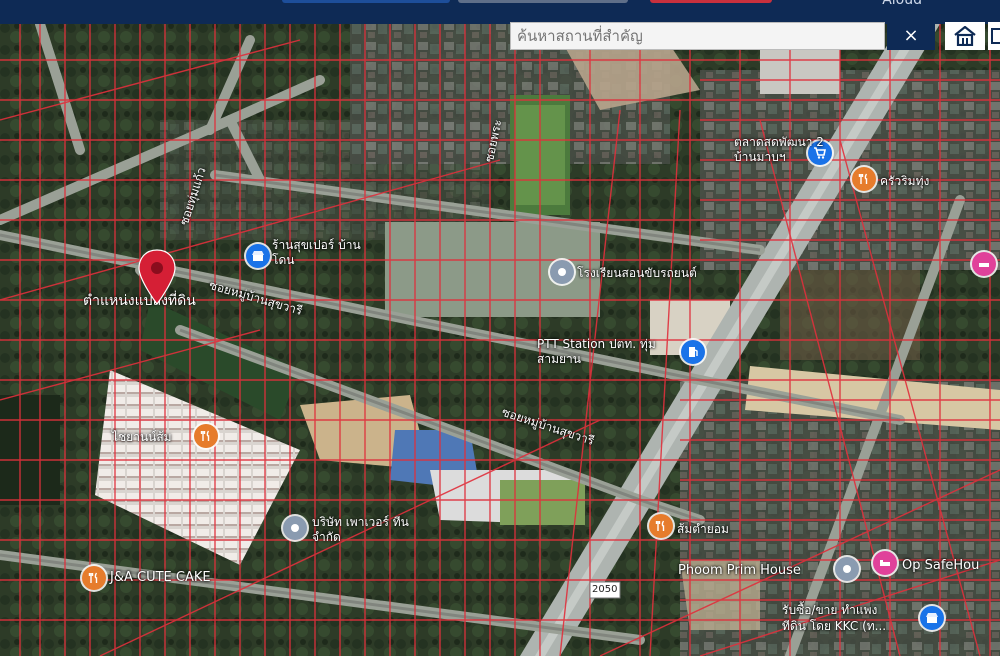 This screenshot has height=656, width=1000. I want to click on op-safe-poi, so click(885, 563).